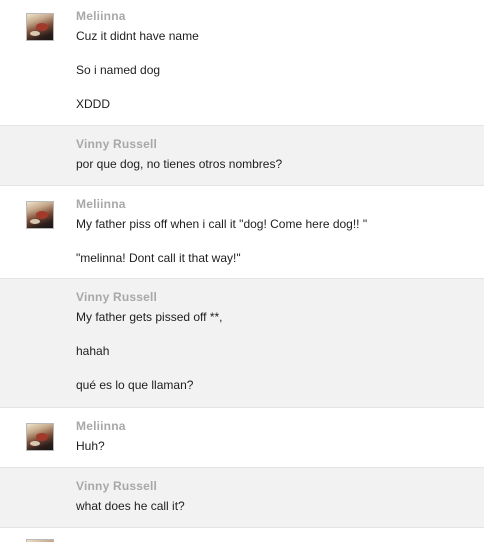 This screenshot has height=542, width=484. Describe the element at coordinates (242, 498) in the screenshot. I see `message-group: Vinny Russell what does he call it?` at that location.